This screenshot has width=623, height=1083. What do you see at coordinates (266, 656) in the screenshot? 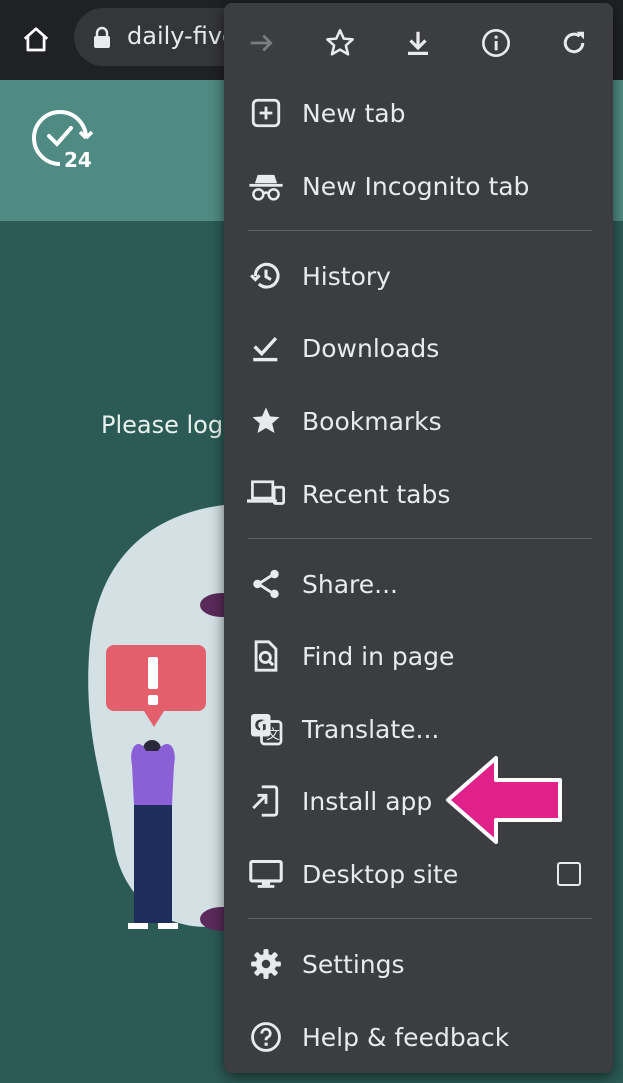
I see `find-in-page-icon` at bounding box center [266, 656].